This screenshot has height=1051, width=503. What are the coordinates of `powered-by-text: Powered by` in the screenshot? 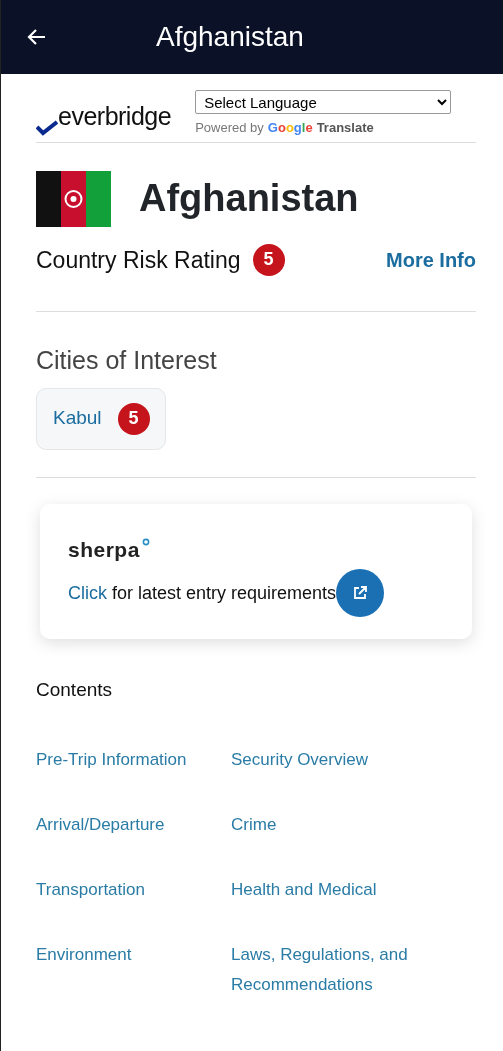 It's located at (229, 128).